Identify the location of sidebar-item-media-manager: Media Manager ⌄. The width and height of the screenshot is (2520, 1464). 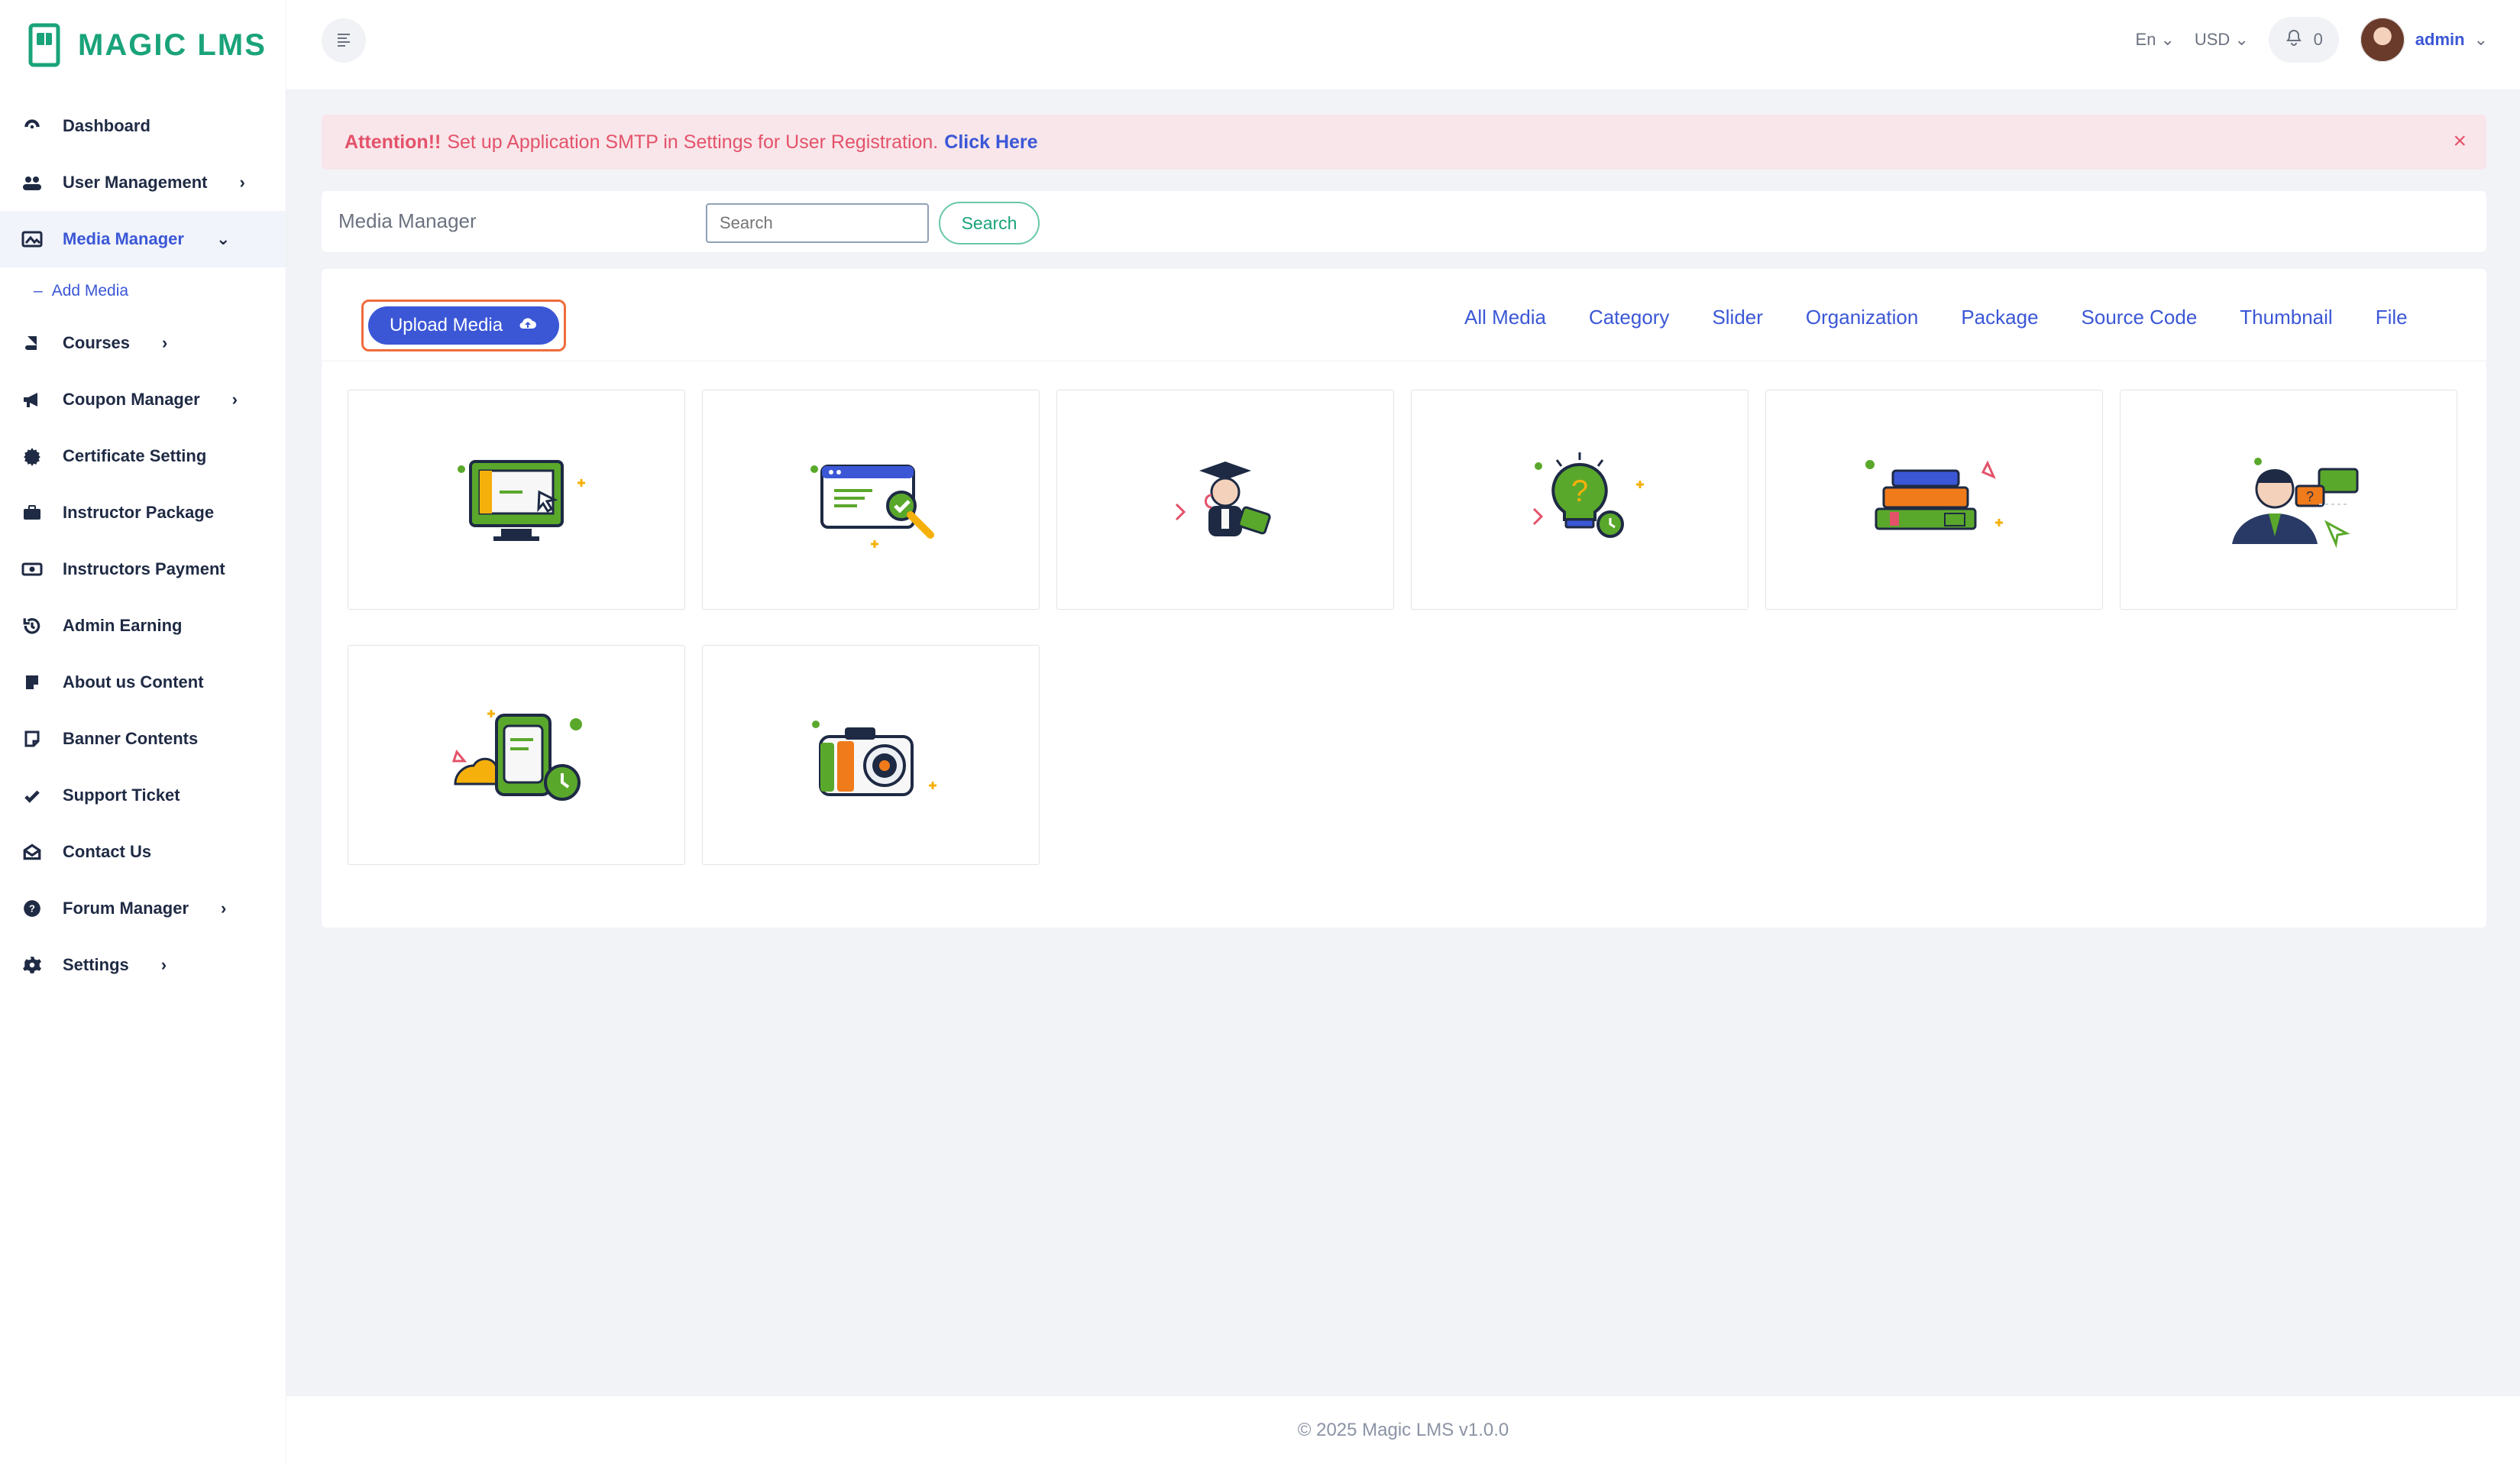
(143, 239).